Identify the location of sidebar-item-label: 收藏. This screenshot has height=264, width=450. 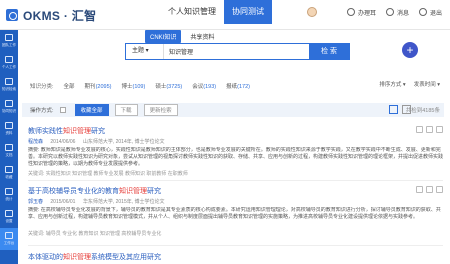
(9, 177).